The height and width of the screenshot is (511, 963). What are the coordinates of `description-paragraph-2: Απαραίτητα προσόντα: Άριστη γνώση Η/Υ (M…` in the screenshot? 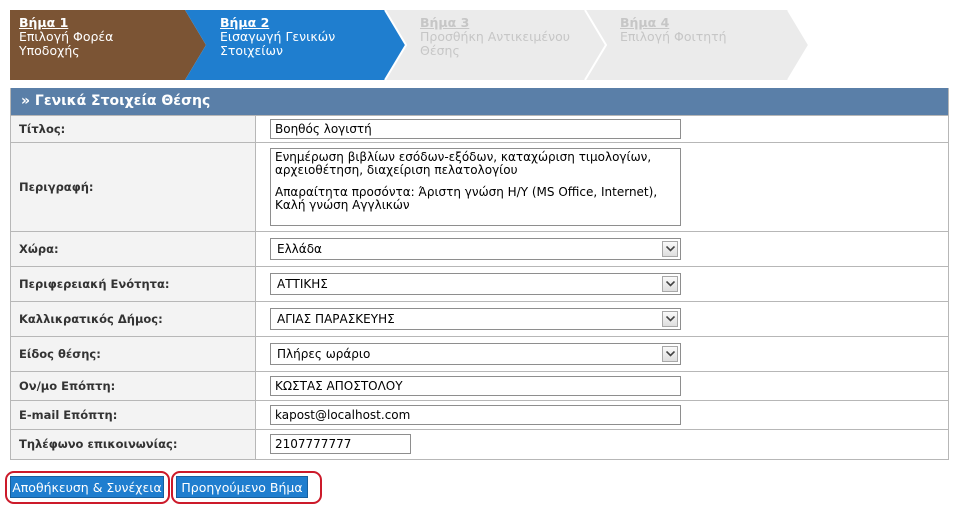 It's located at (466, 198).